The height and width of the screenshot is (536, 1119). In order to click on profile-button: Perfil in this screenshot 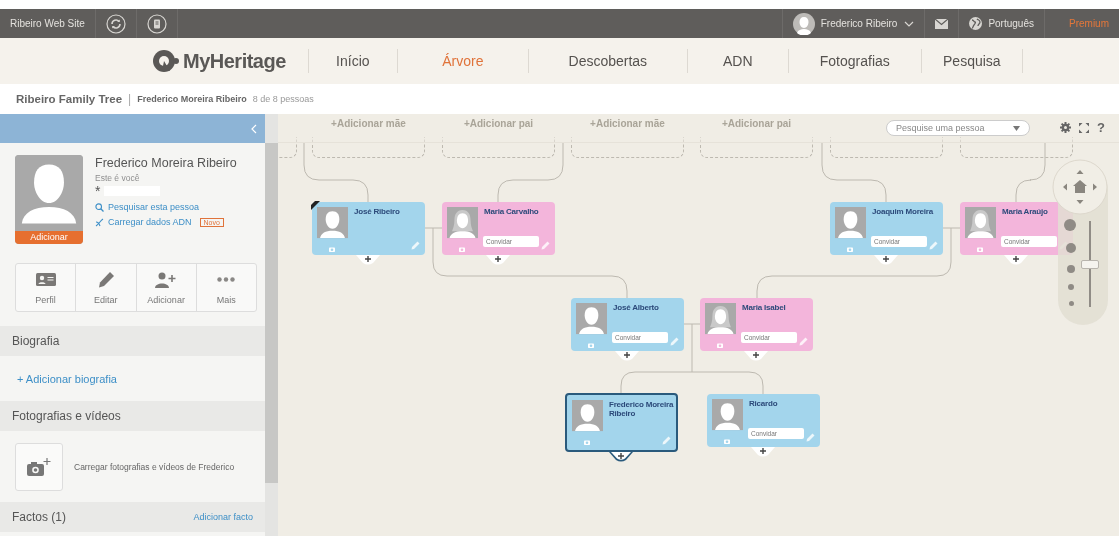, I will do `click(46, 287)`.